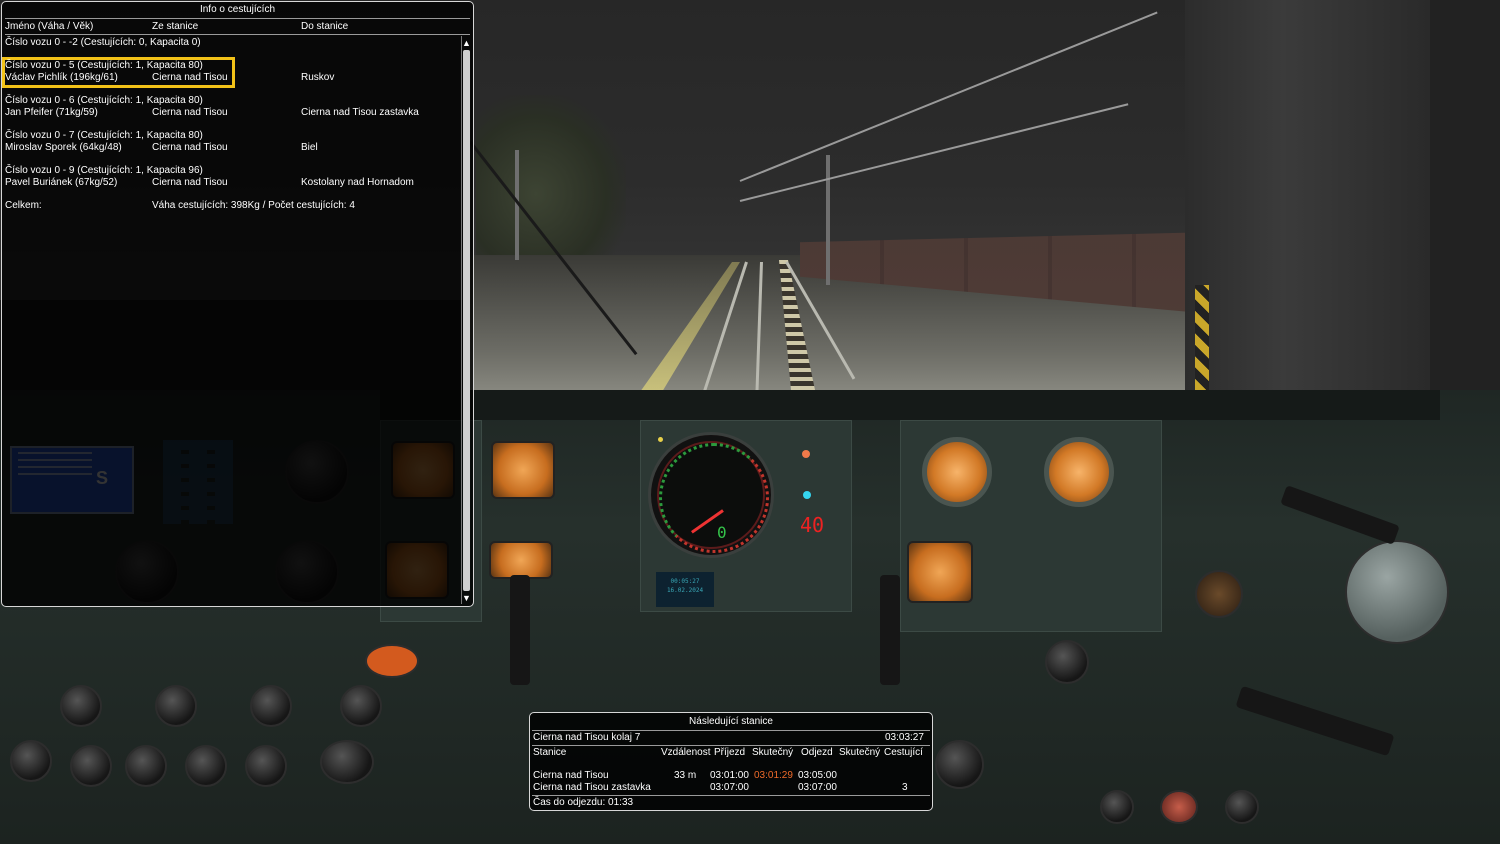 The height and width of the screenshot is (844, 1500). I want to click on clock: 03:03:27, so click(904, 737).